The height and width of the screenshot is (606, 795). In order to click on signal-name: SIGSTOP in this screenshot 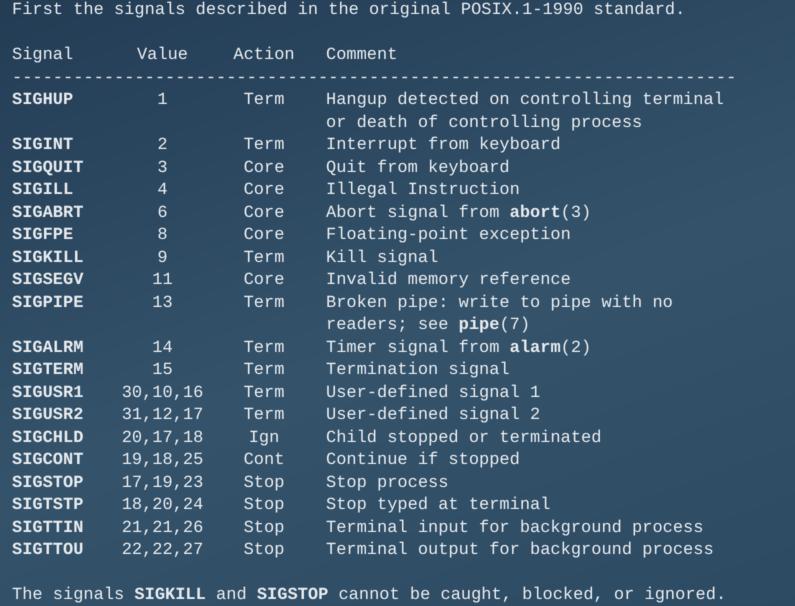, I will do `click(48, 483)`.